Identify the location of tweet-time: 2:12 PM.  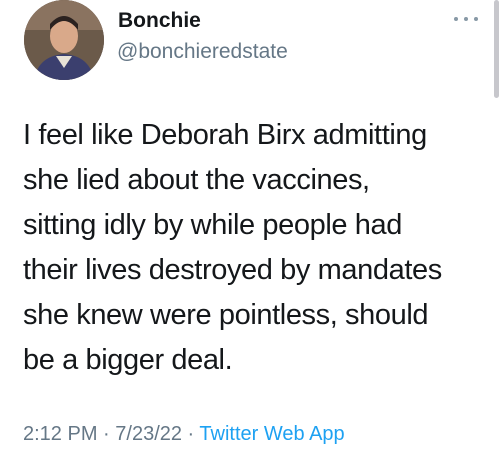
(60, 434).